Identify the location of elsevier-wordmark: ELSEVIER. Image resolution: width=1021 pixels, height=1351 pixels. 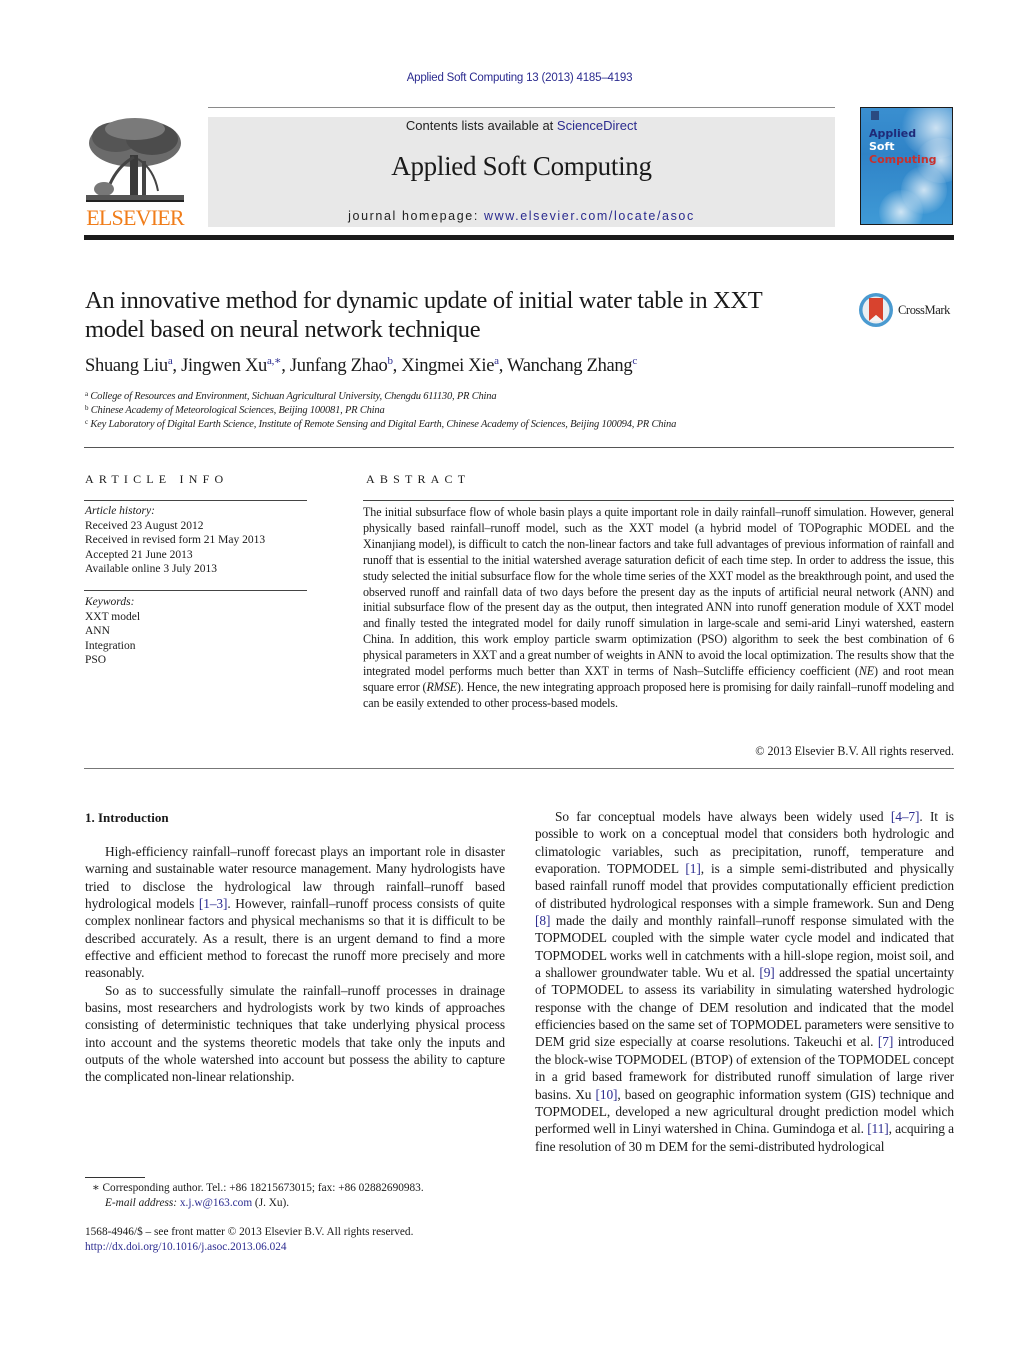
(135, 217).